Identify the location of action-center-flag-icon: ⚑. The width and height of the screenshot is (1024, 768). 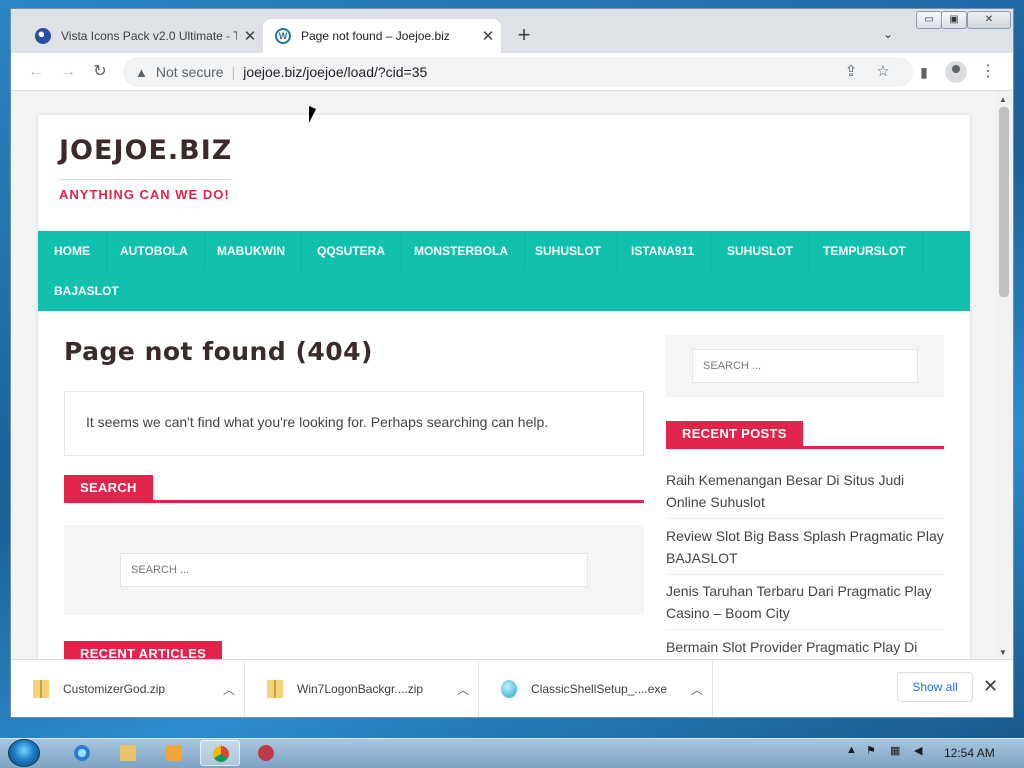
(871, 750).